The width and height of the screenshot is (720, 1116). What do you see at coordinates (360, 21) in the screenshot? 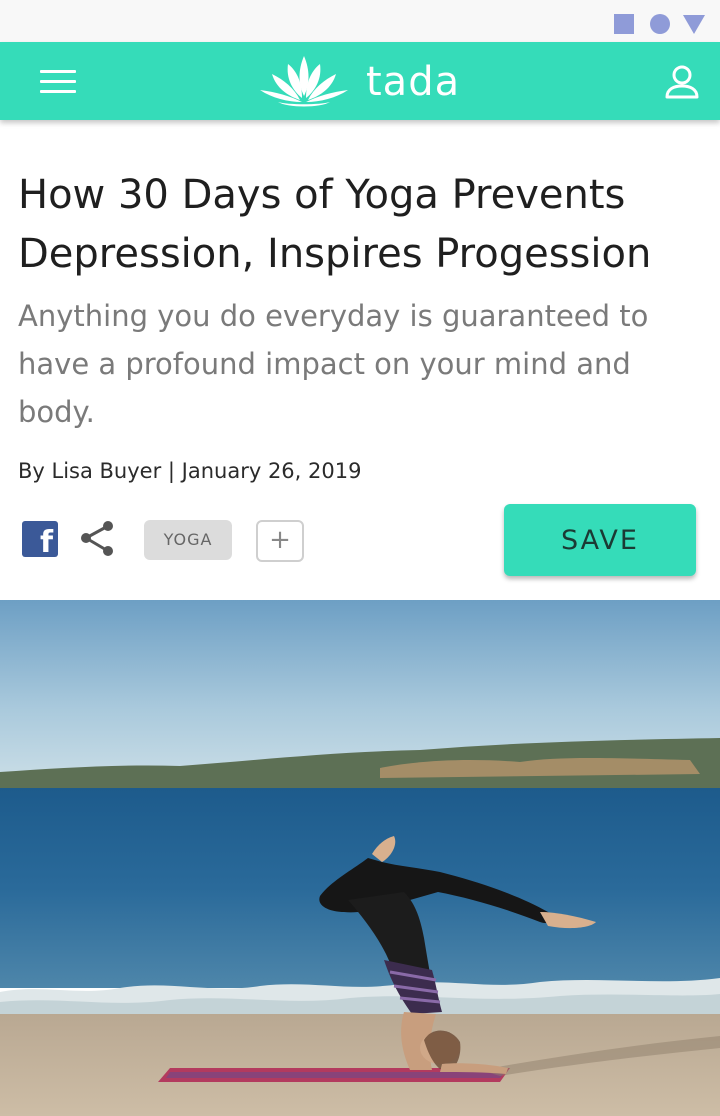
I see `status-bar` at bounding box center [360, 21].